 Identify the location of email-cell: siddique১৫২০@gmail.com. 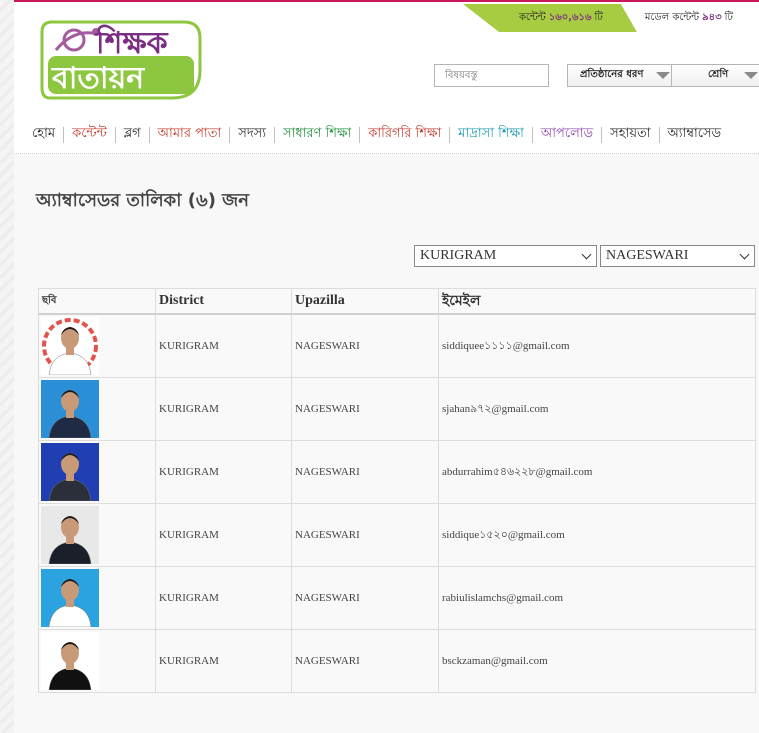
(597, 535).